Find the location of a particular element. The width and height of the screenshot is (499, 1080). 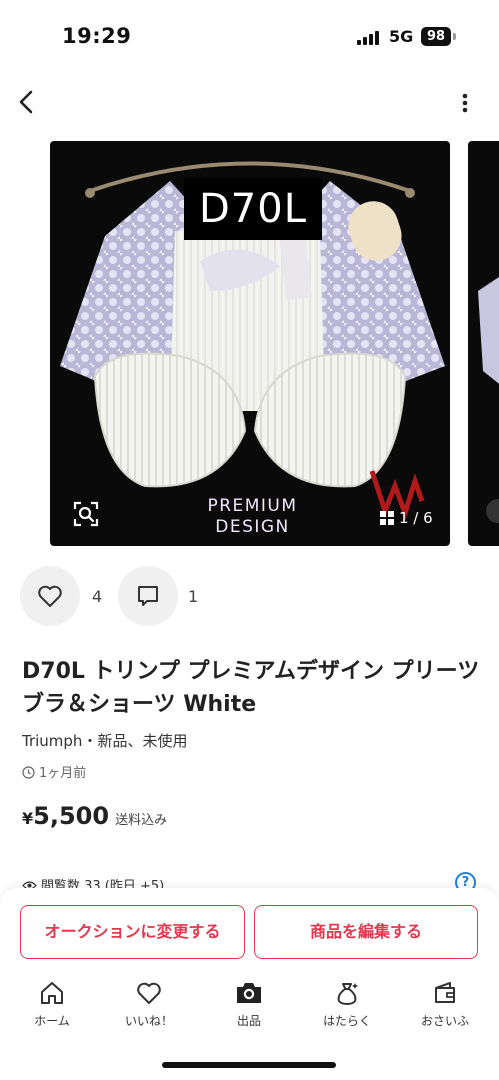

tab-work: はたらく is located at coordinates (347, 1006).